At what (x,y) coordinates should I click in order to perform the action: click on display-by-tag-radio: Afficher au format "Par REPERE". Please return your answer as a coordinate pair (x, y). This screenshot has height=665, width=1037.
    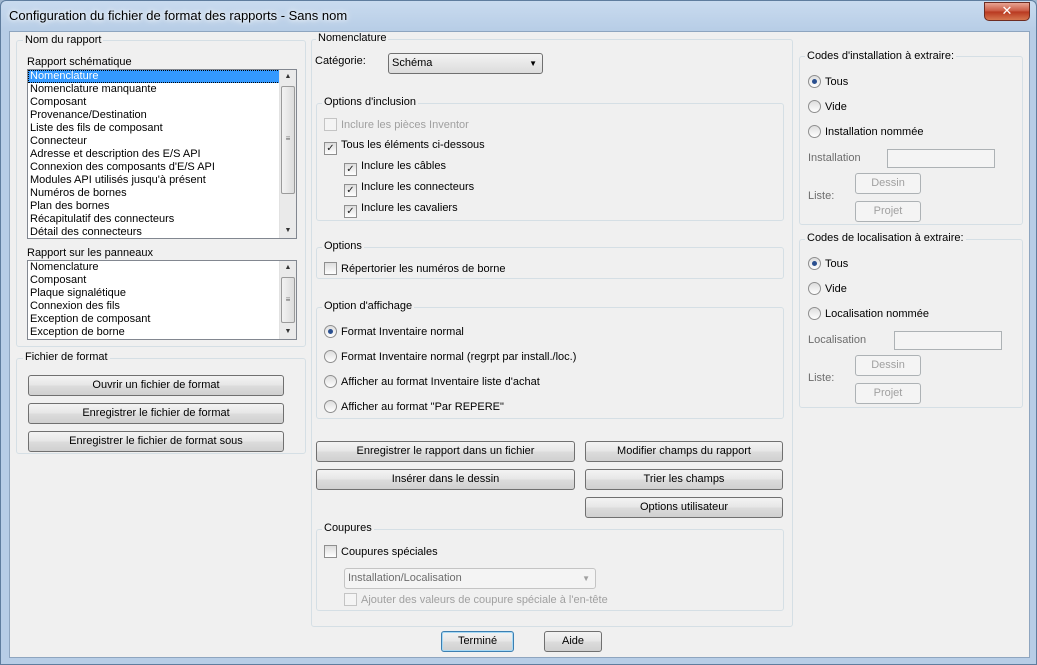
    Looking at the image, I should click on (414, 407).